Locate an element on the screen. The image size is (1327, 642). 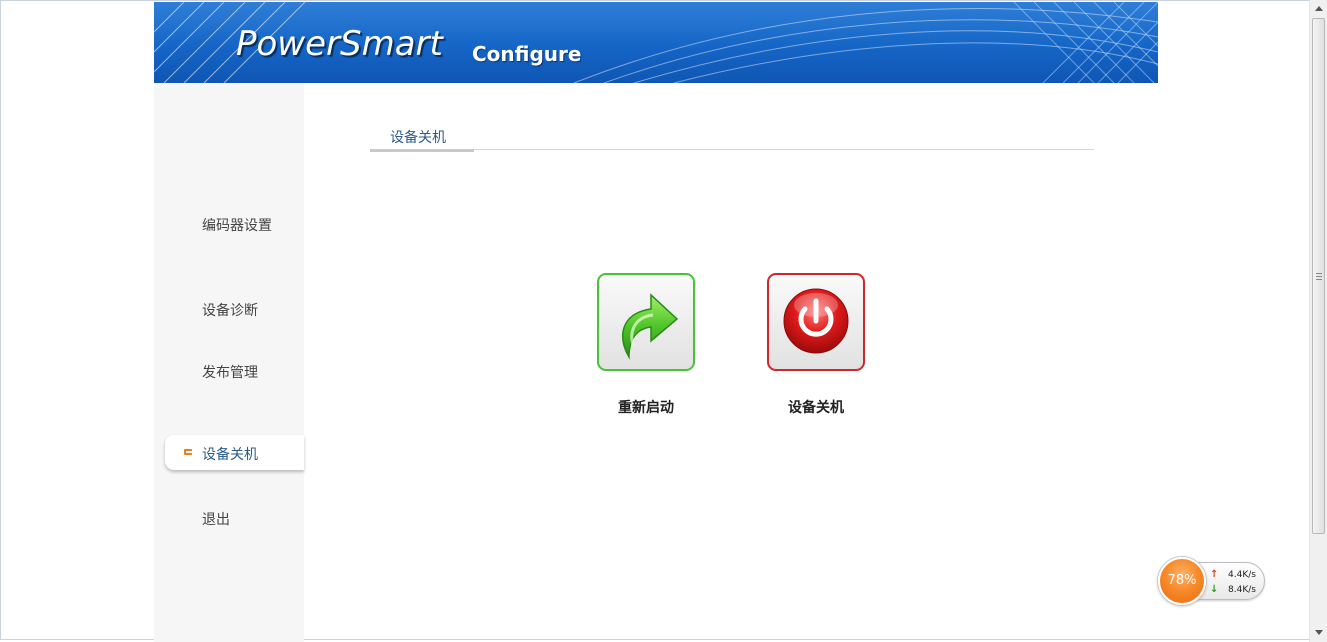
sidebar: 编码器设置 设备诊断 发布管理 设备关机 退出 is located at coordinates (229, 362).